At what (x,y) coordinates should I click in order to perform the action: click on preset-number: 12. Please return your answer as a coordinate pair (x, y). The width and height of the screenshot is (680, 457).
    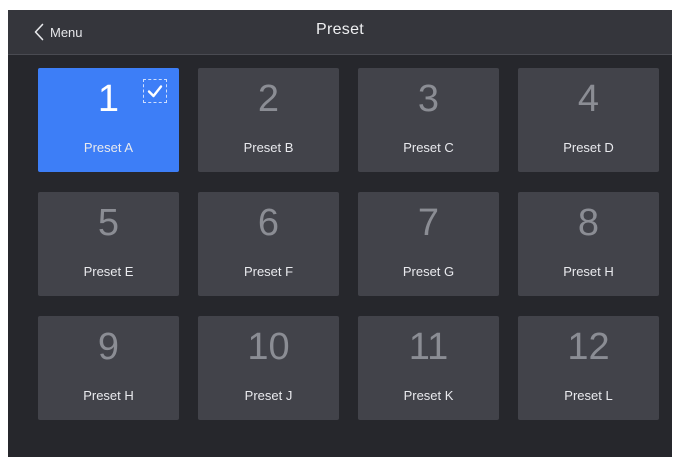
    Looking at the image, I should click on (588, 347).